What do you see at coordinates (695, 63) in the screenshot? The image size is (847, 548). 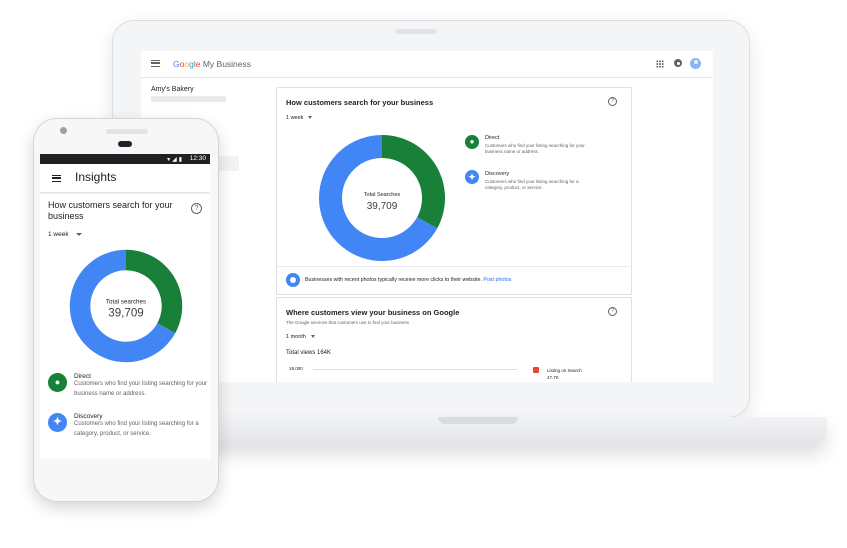 I see `account-avatar` at bounding box center [695, 63].